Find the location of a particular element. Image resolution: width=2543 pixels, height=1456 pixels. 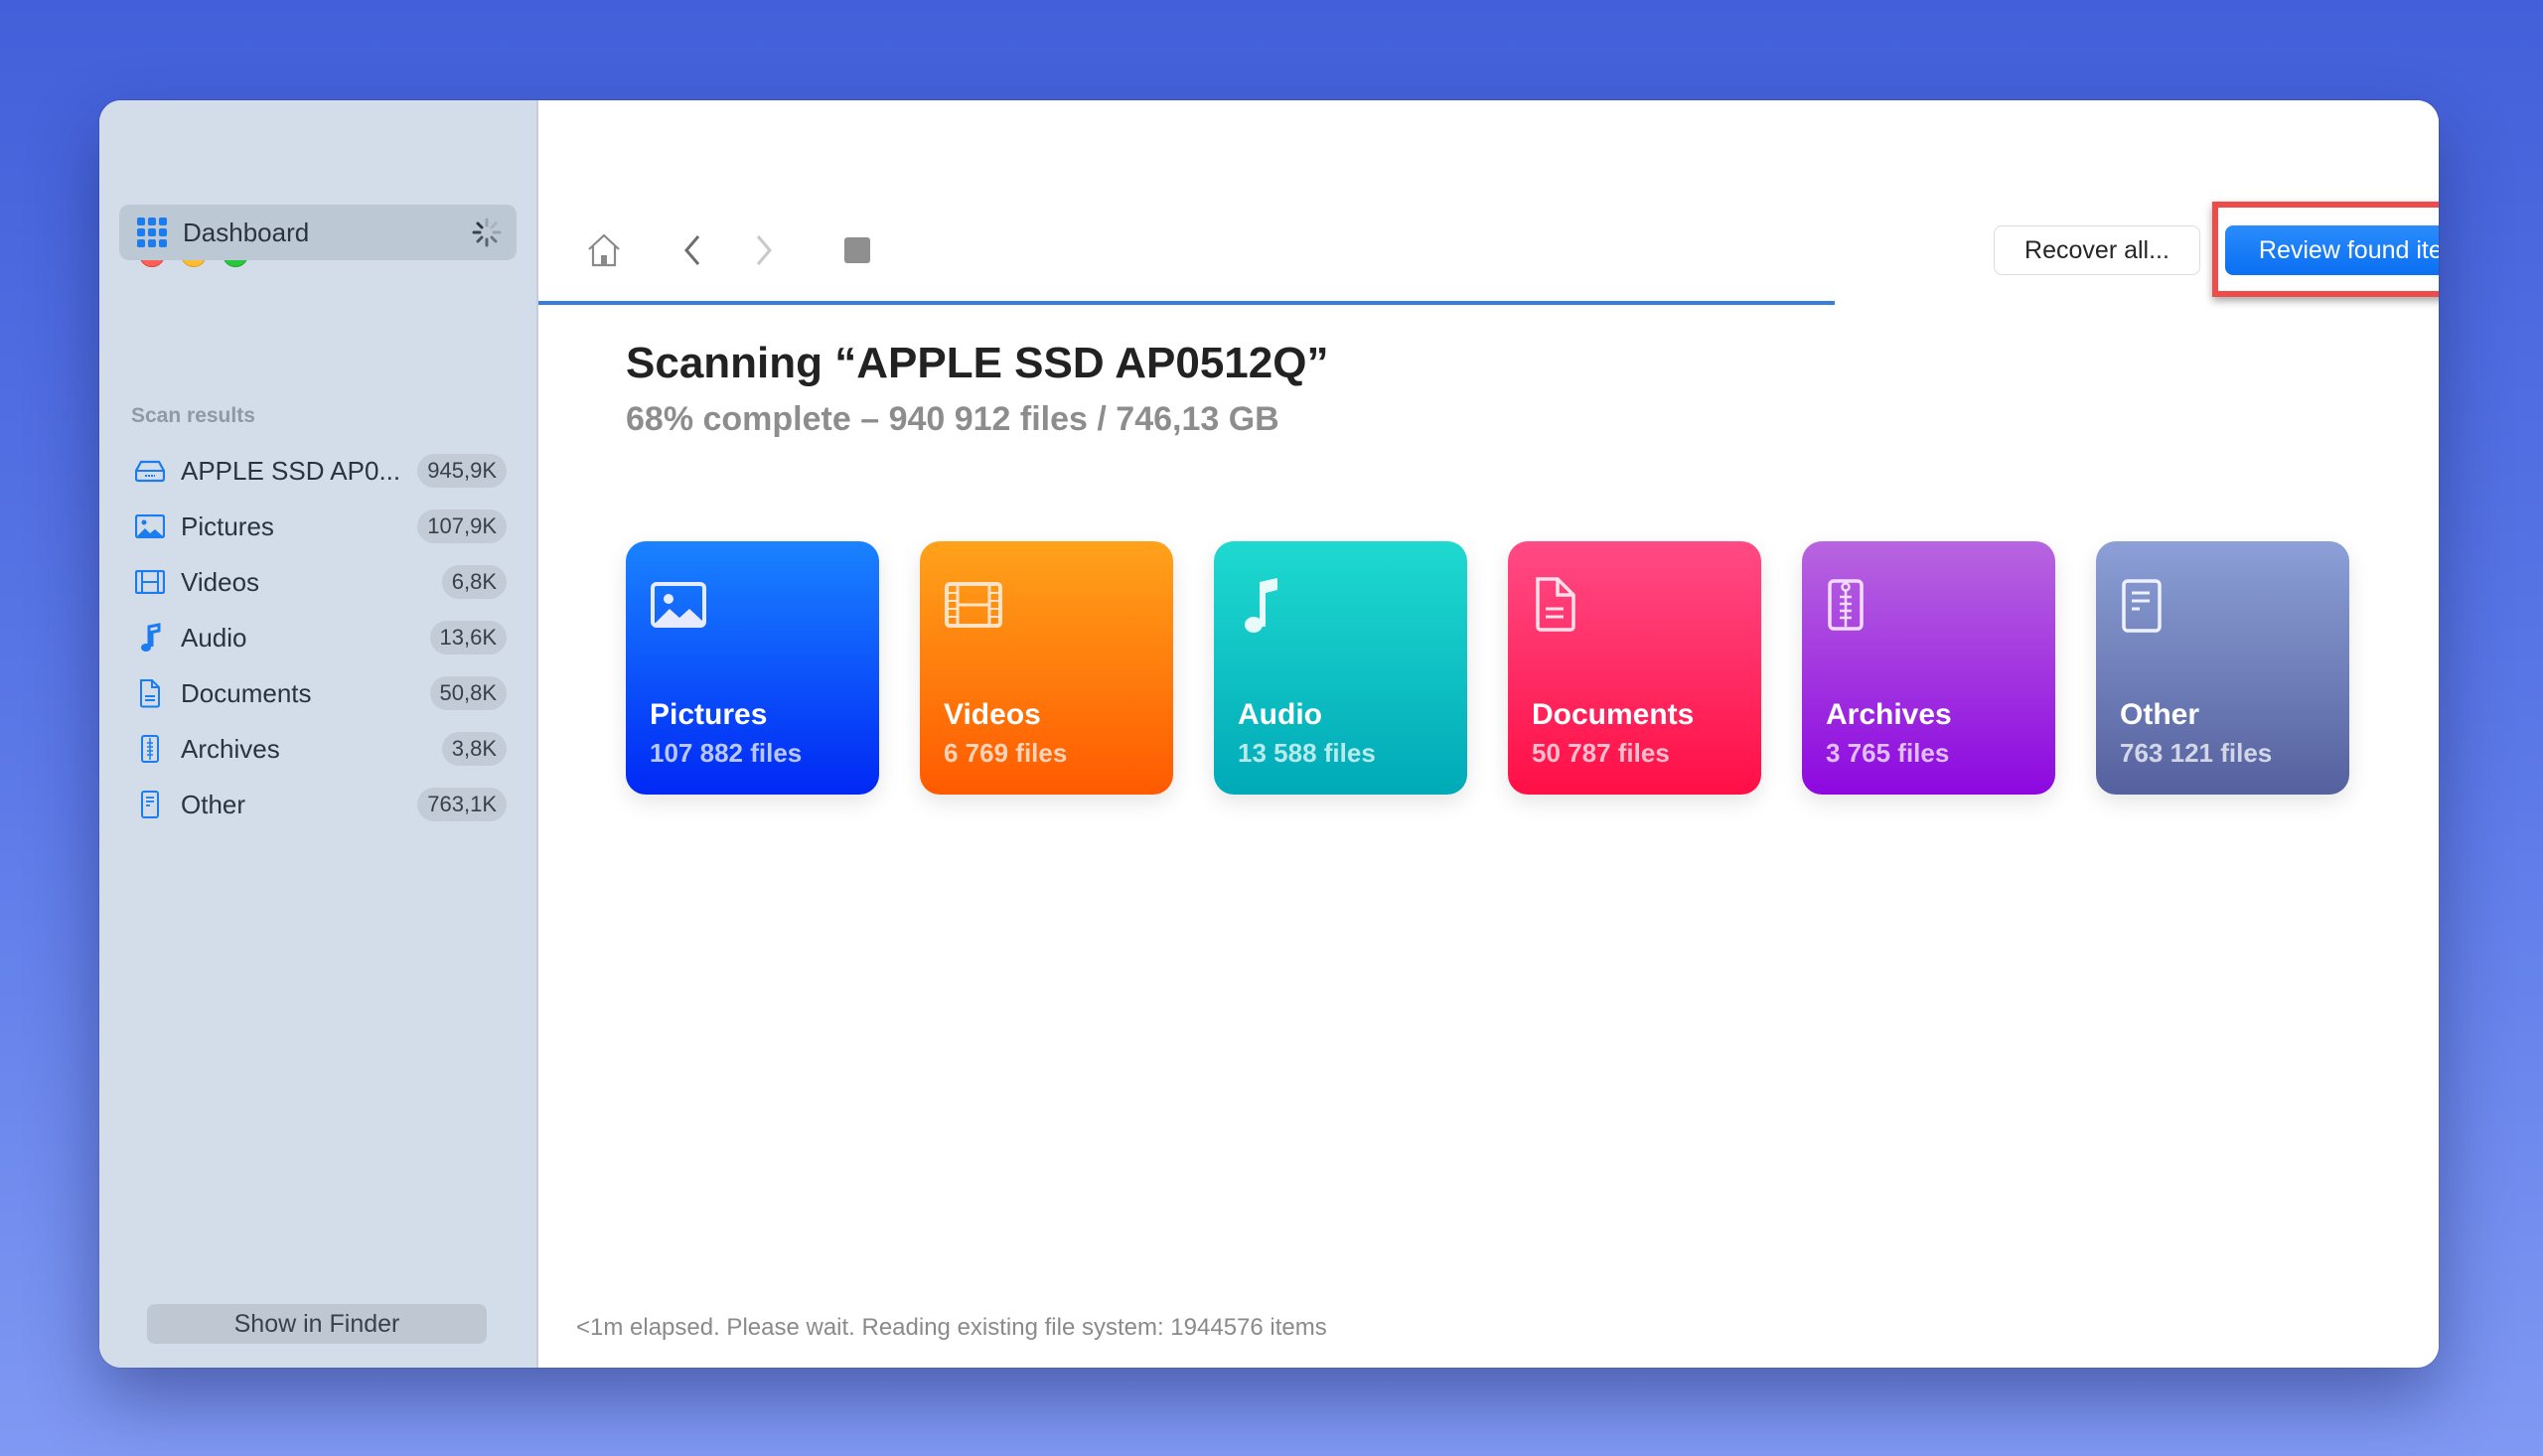

sidebar-item-videos: Videos 6,8K is located at coordinates (319, 582).